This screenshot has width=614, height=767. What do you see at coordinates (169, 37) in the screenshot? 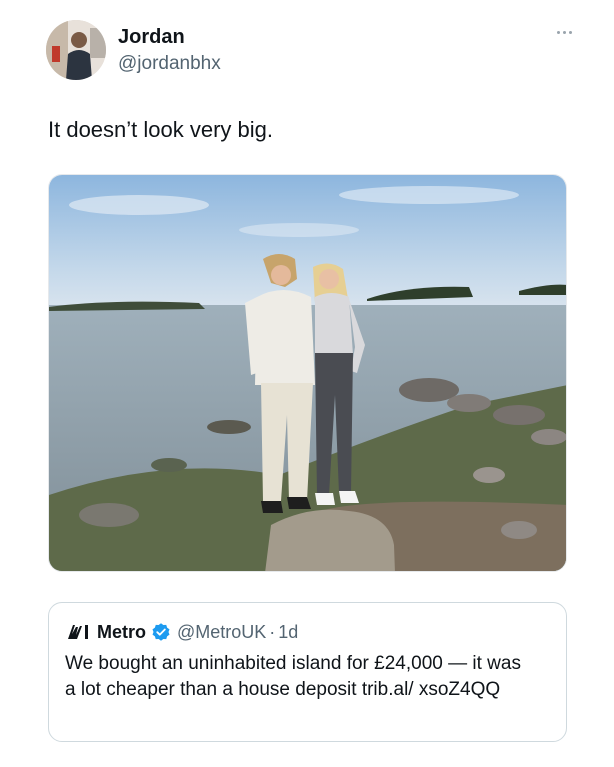
I see `author-display-name: Jordan` at bounding box center [169, 37].